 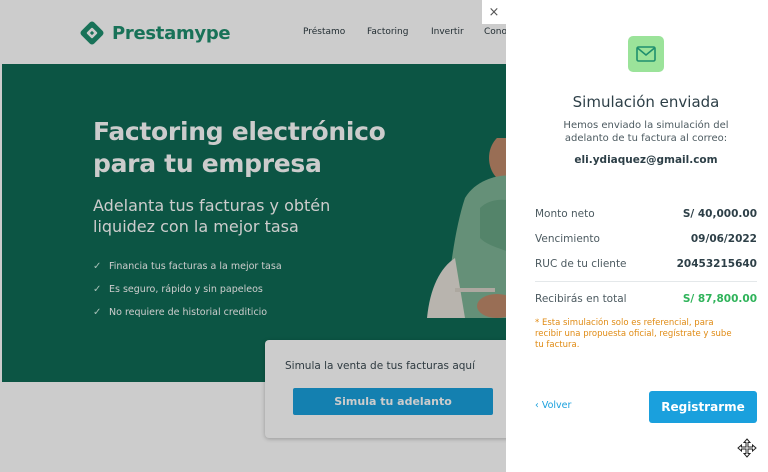 I want to click on mail-icon-badge, so click(x=646, y=54).